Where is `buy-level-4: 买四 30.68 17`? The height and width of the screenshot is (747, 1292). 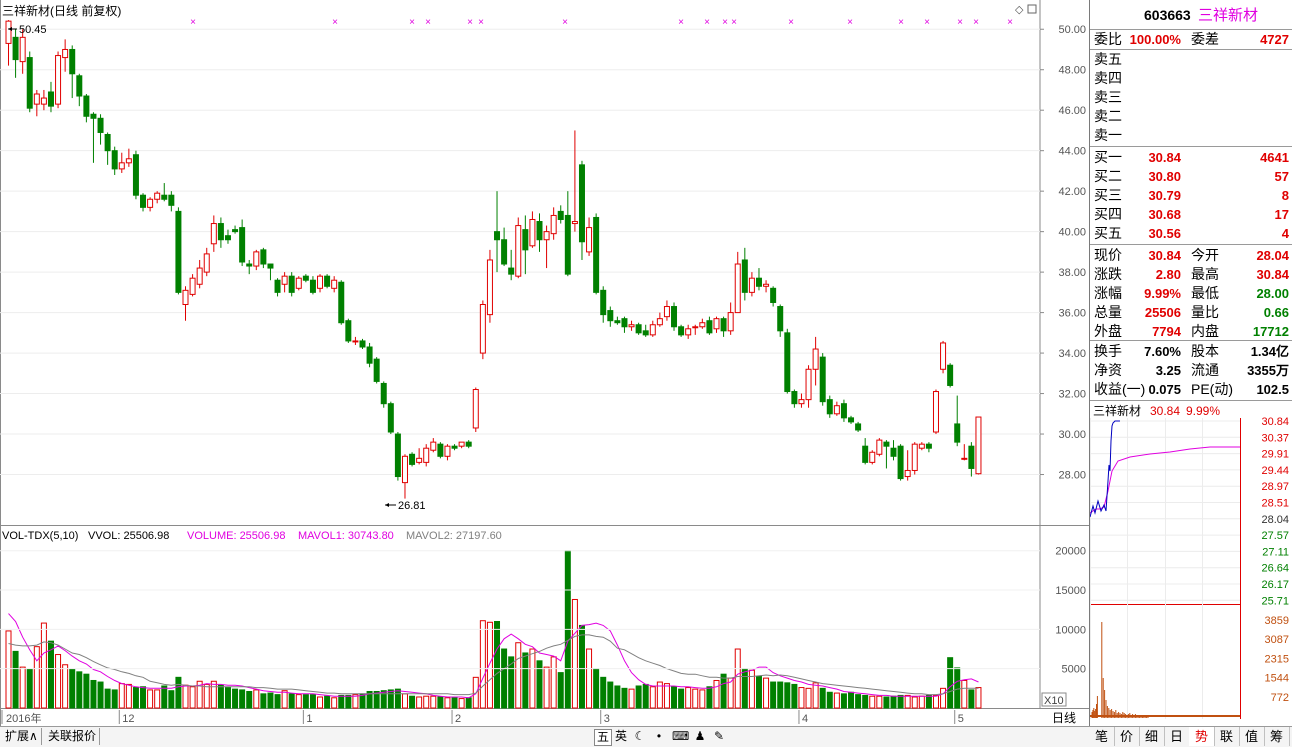
buy-level-4: 买四 30.68 17 is located at coordinates (1191, 214).